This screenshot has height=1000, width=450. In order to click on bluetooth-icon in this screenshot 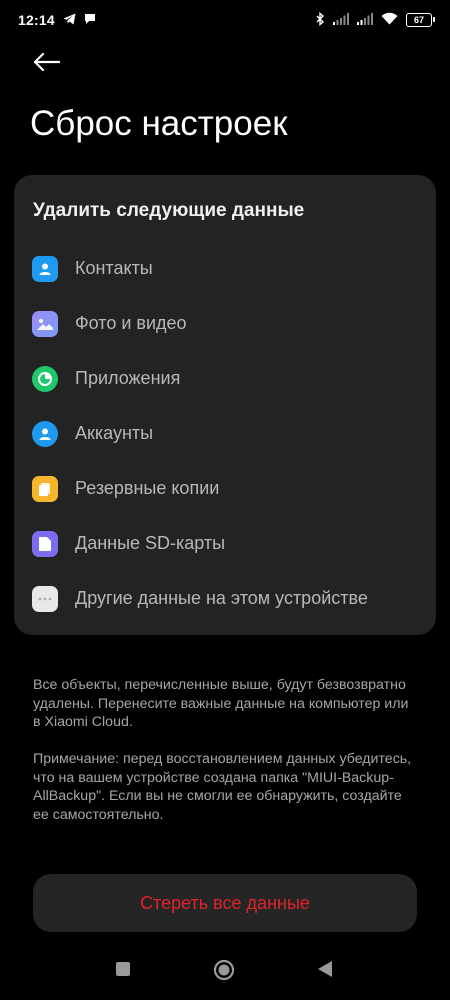, I will do `click(320, 20)`.